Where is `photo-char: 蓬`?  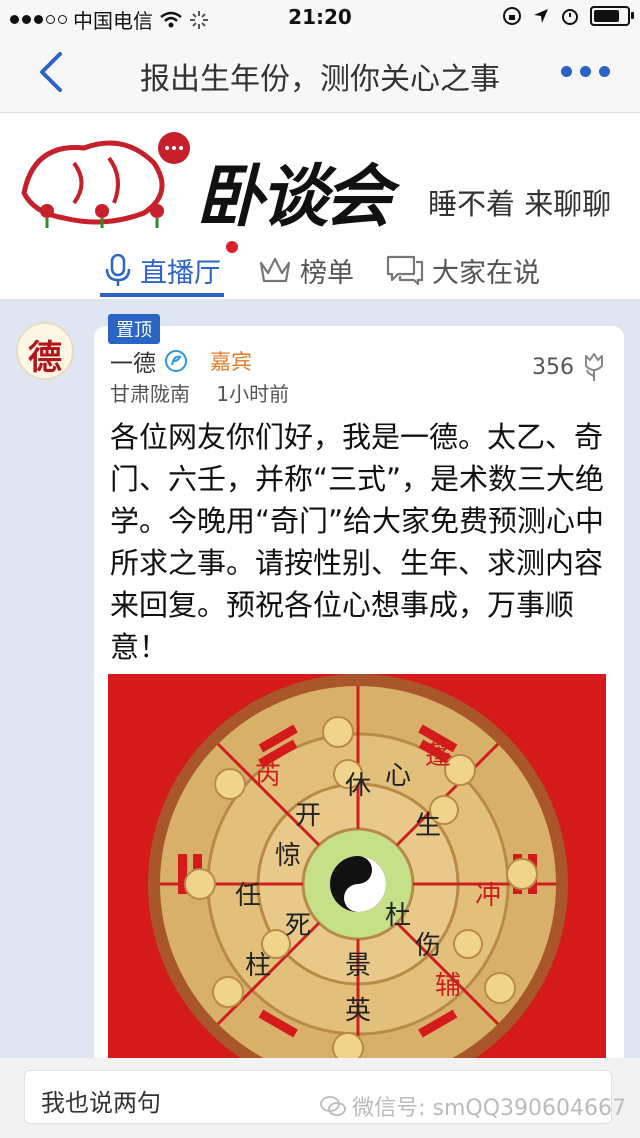
photo-char: 蓬 is located at coordinates (438, 756).